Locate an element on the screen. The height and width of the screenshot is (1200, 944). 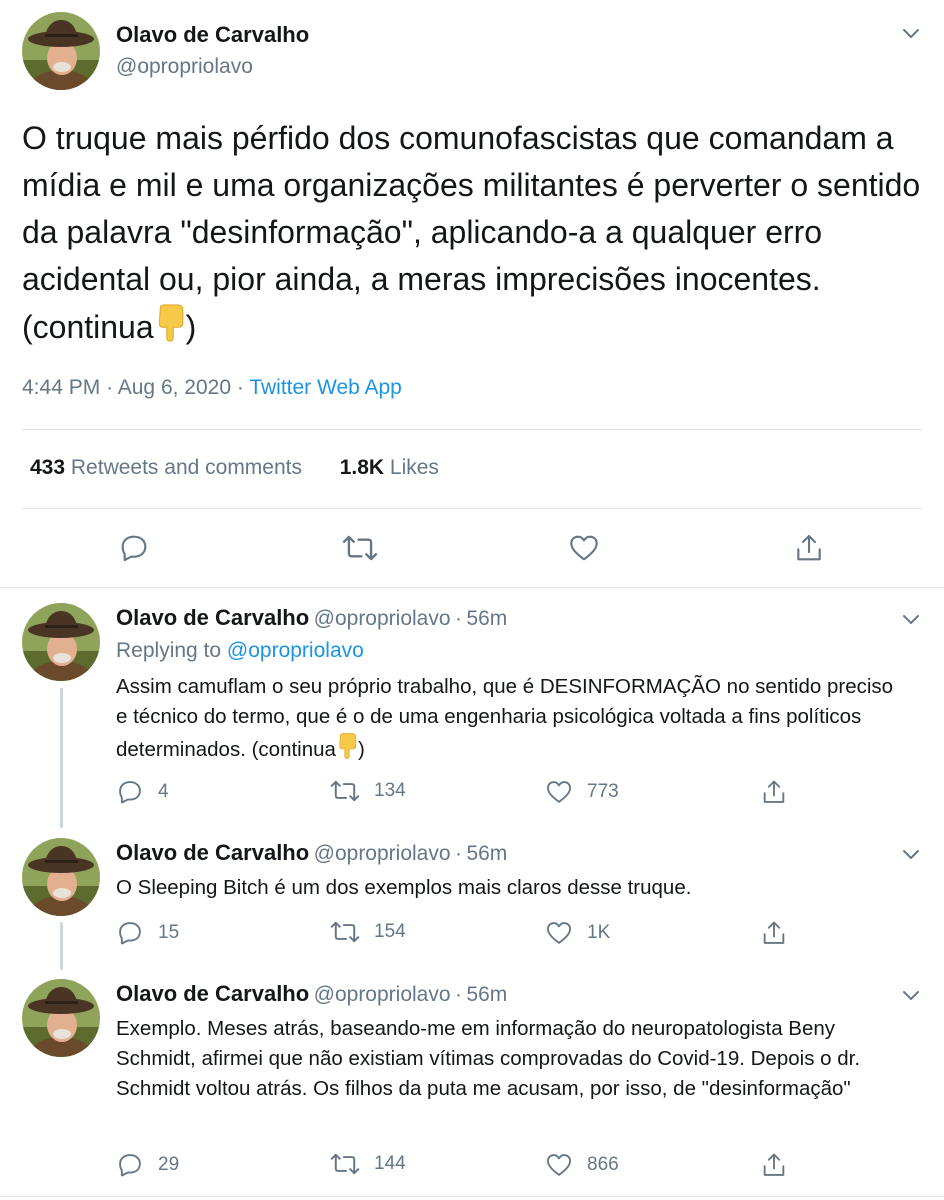
retweet-action: 154 is located at coordinates (368, 932).